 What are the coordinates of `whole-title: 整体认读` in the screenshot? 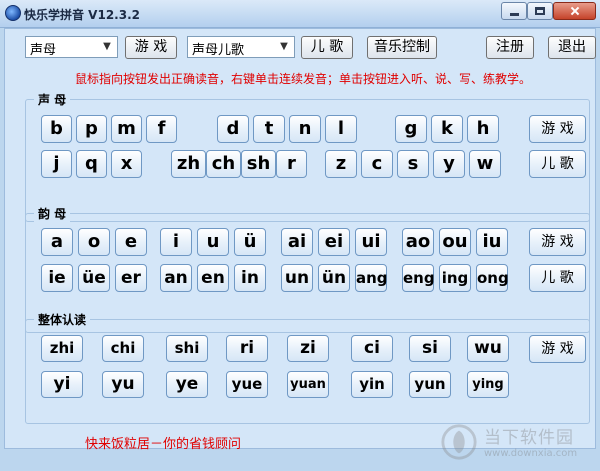 It's located at (62, 319).